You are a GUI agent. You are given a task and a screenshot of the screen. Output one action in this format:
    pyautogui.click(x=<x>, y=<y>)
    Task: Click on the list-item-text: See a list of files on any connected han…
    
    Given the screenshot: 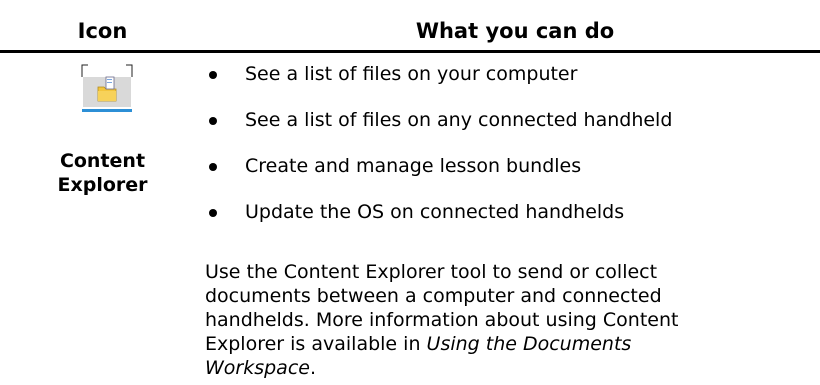 What is the action you would take?
    pyautogui.click(x=459, y=120)
    